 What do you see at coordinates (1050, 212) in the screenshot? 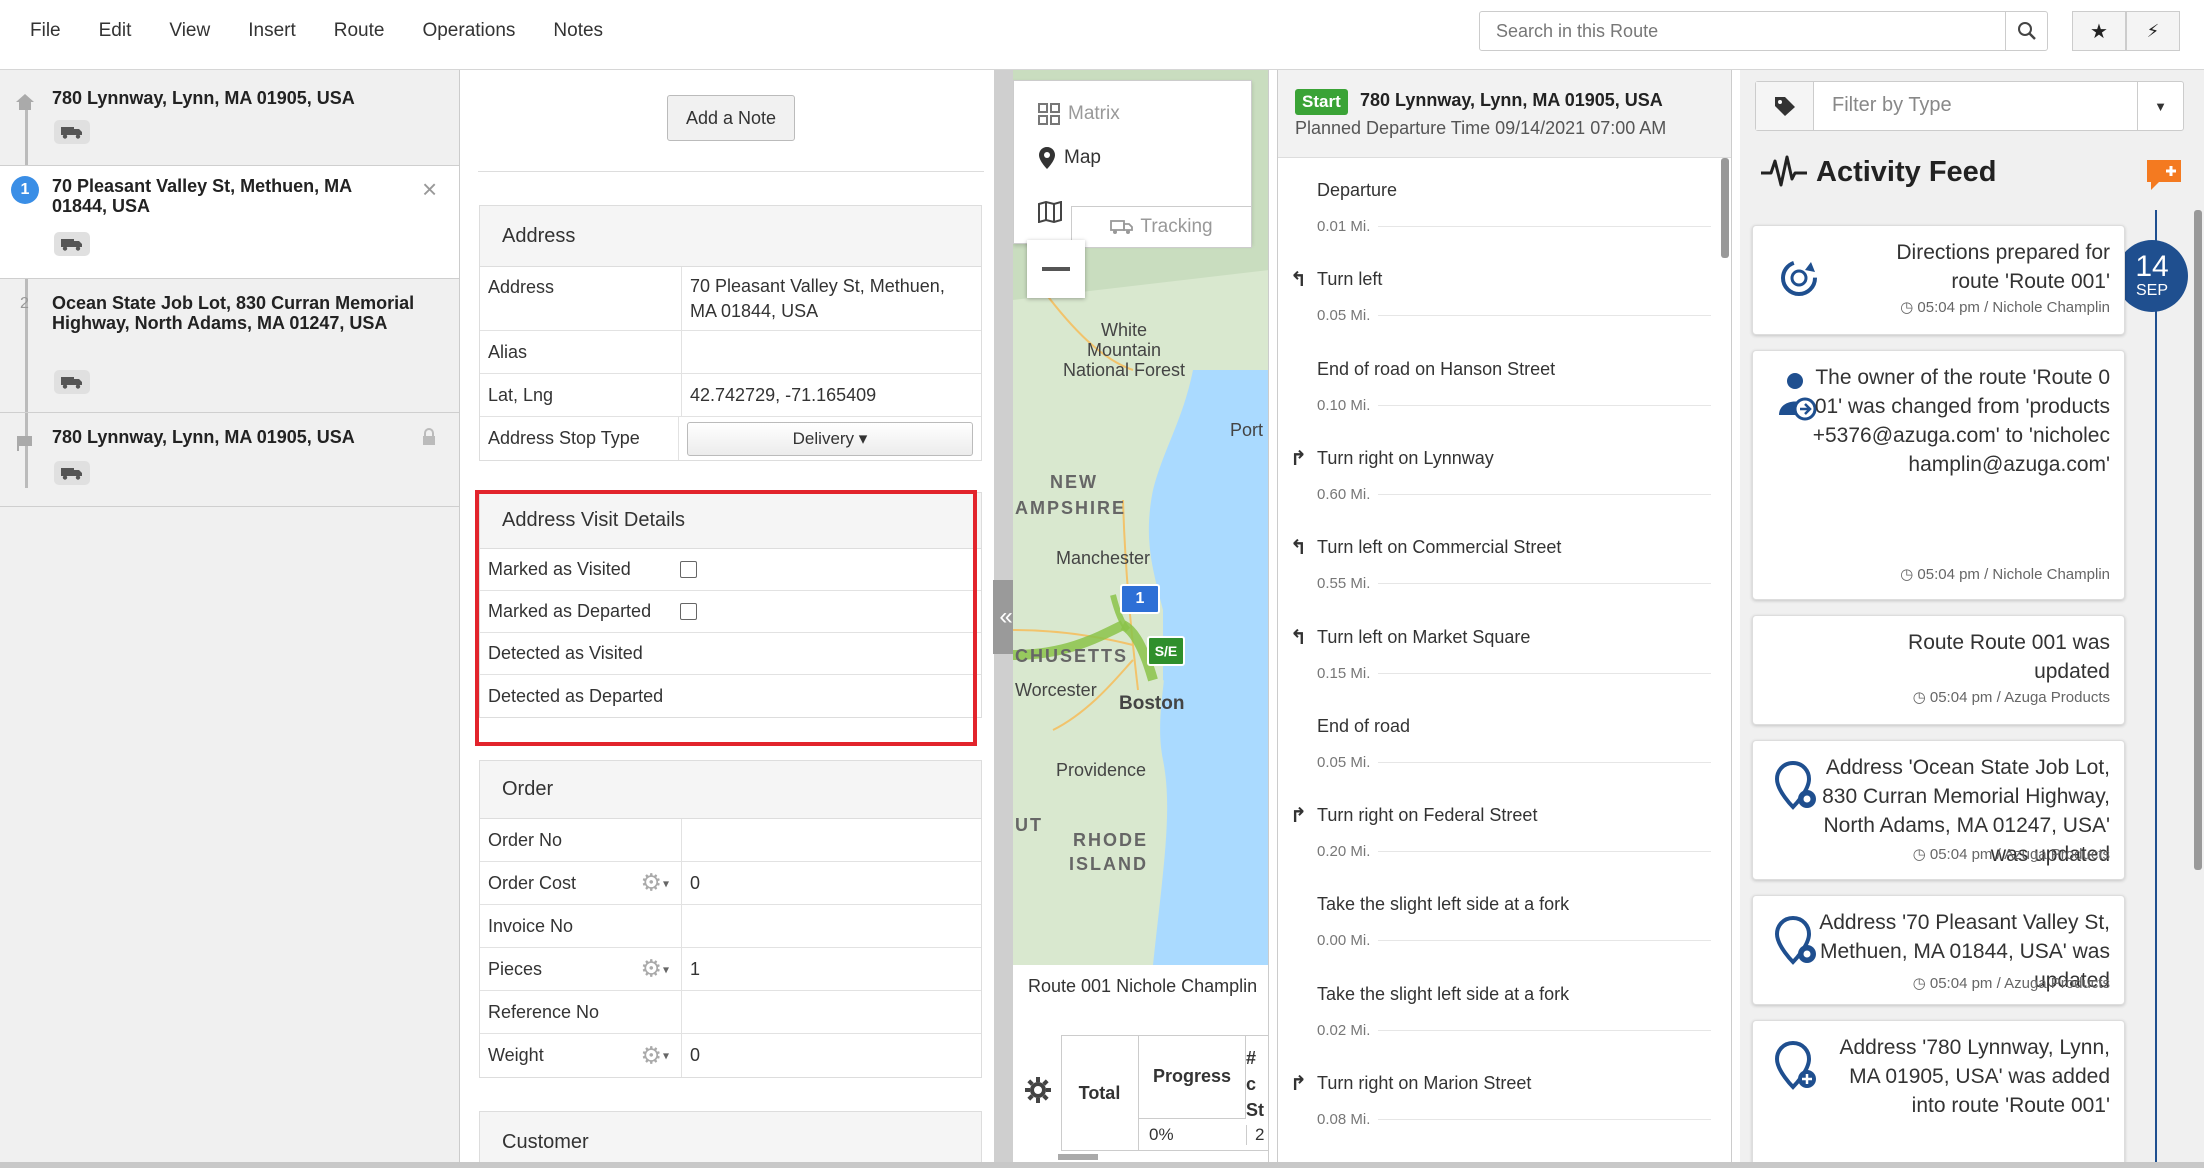
I see `view-satellite-option` at bounding box center [1050, 212].